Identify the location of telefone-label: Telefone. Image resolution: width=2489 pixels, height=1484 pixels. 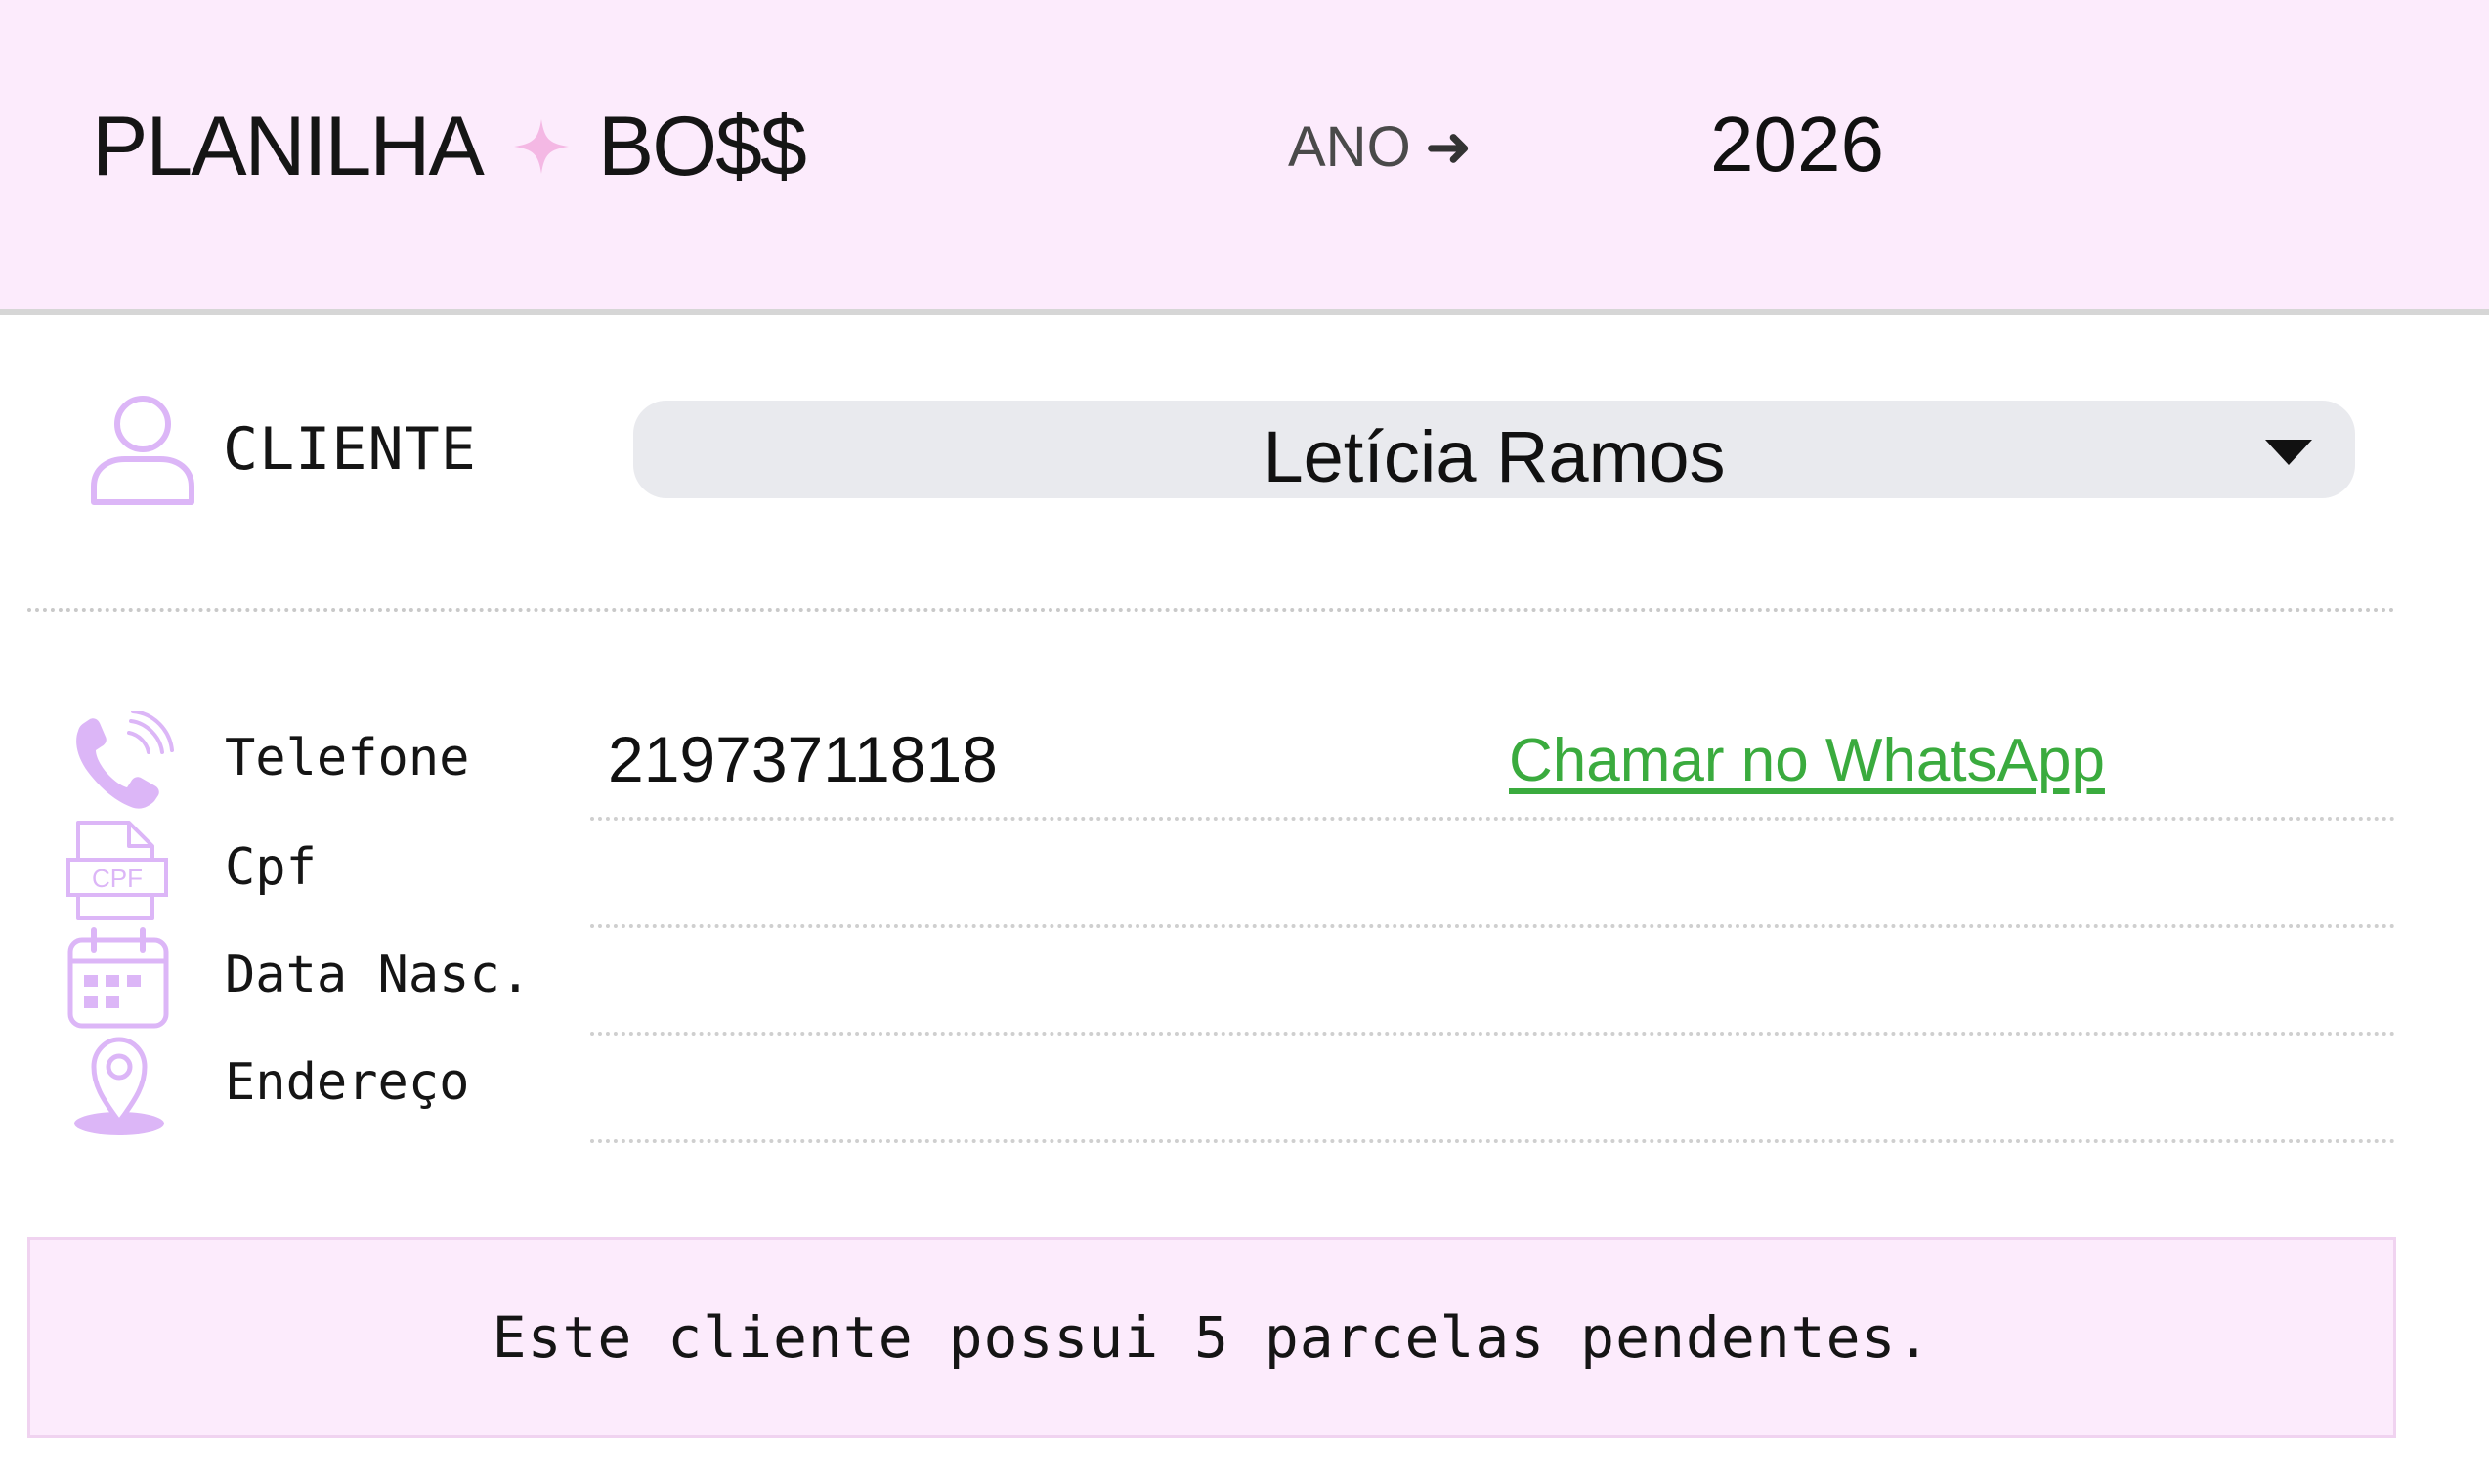
(347, 758).